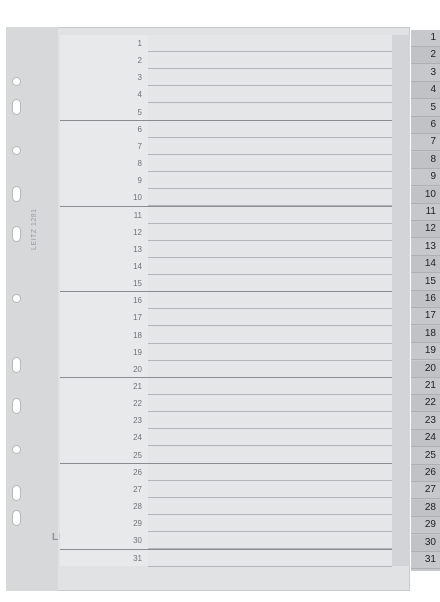 This screenshot has height=602, width=440. Describe the element at coordinates (425, 195) in the screenshot. I see `index-tab: 10` at that location.